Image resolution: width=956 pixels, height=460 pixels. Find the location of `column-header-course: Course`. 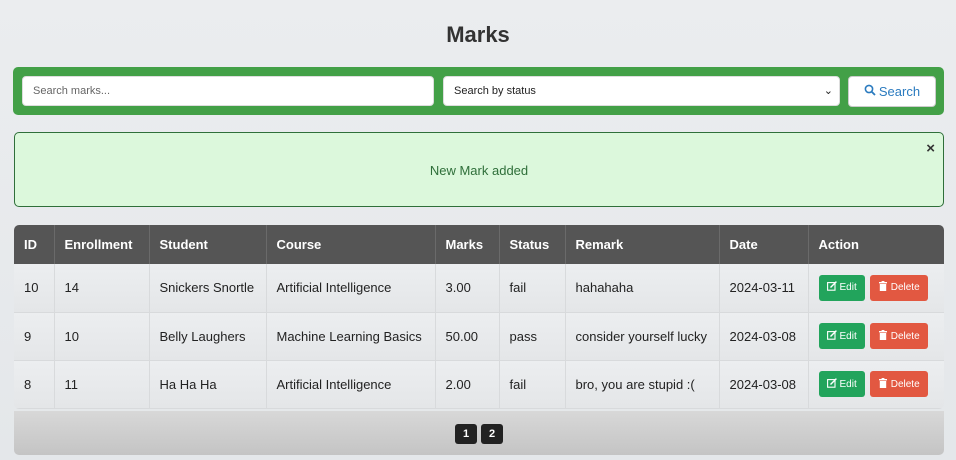

column-header-course: Course is located at coordinates (351, 244).